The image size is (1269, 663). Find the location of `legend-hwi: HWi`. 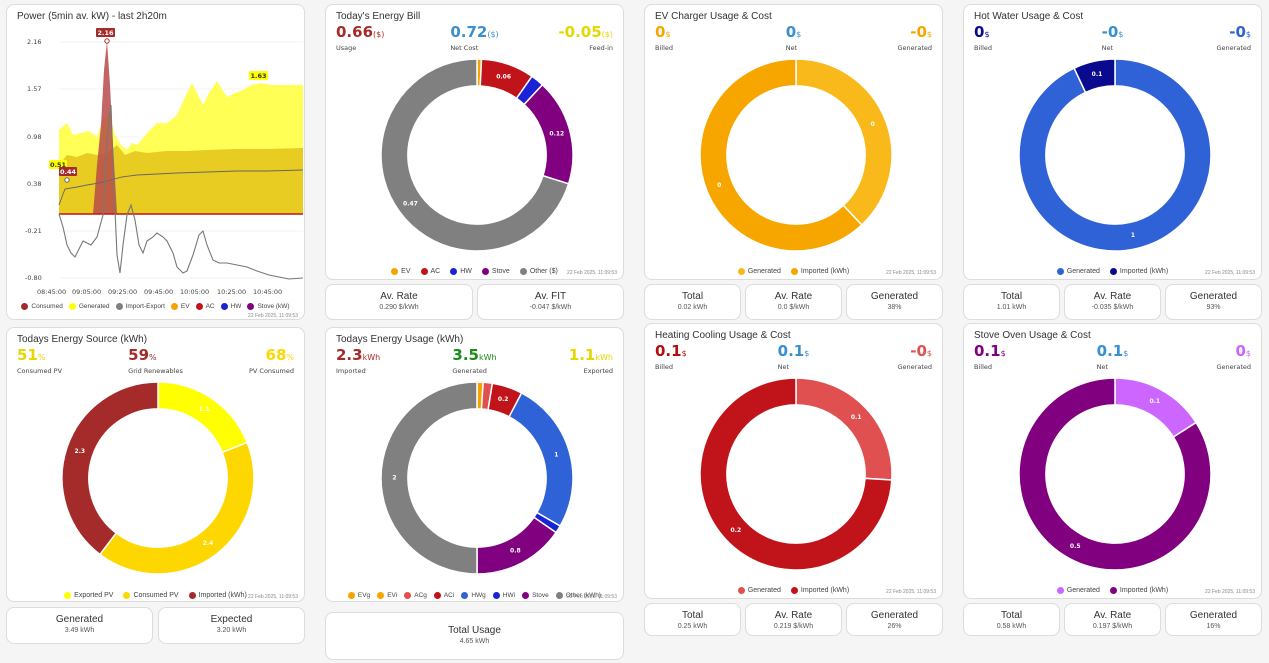

legend-hwi: HWi is located at coordinates (503, 595).